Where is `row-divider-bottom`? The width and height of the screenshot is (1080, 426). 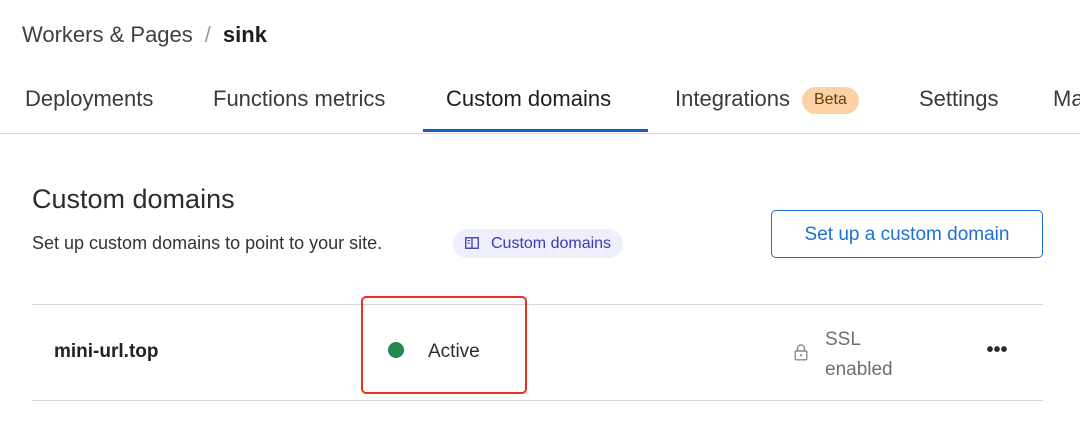
row-divider-bottom is located at coordinates (537, 400).